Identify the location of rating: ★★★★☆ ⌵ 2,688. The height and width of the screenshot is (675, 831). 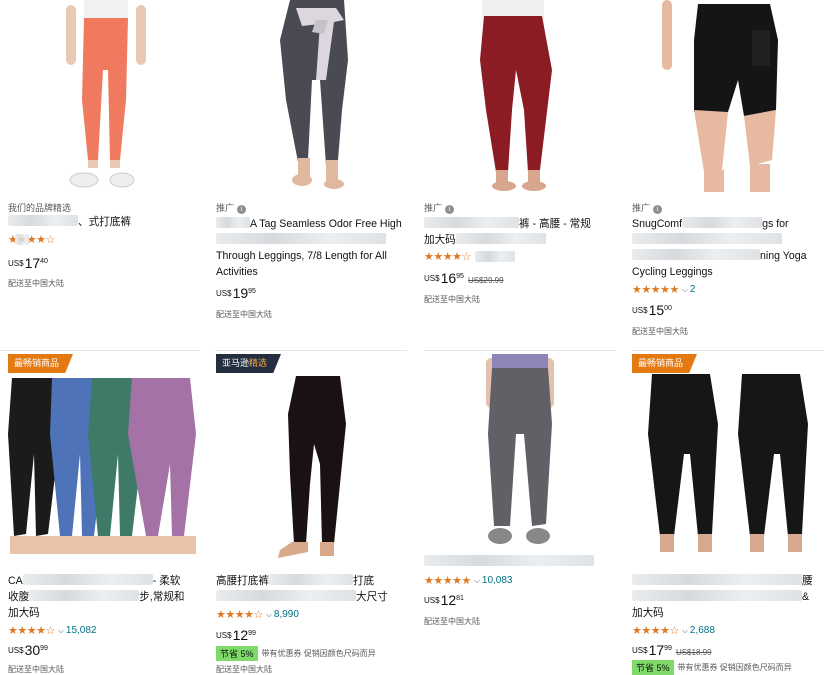
(673, 630).